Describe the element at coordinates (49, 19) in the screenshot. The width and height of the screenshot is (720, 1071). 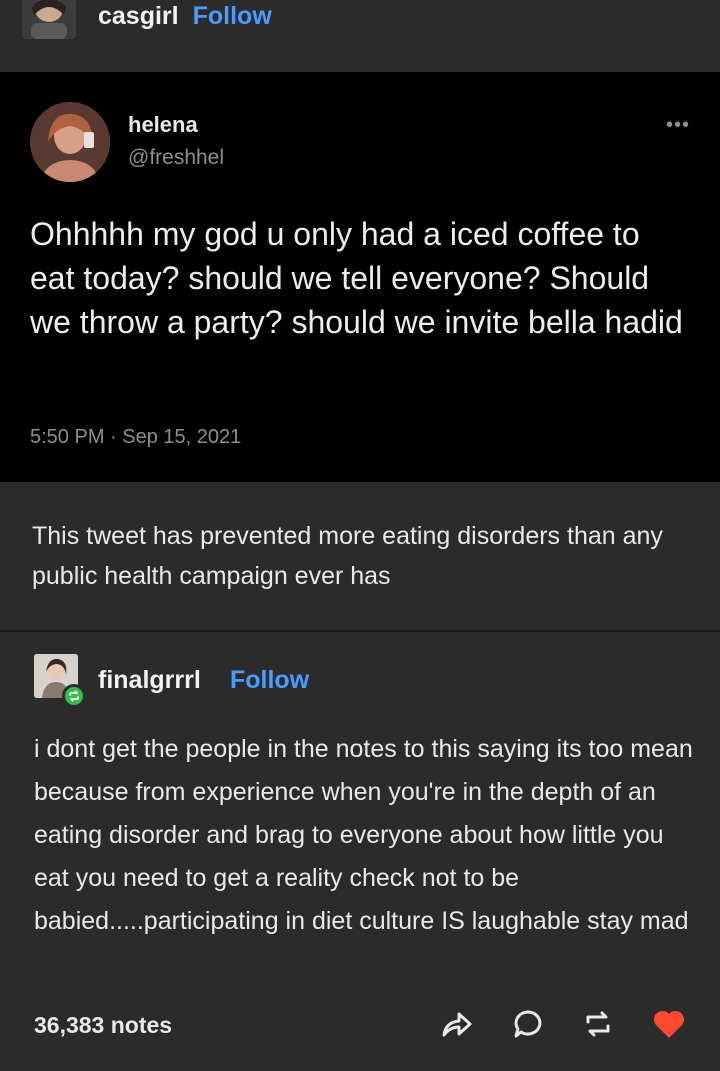
I see `avatar` at that location.